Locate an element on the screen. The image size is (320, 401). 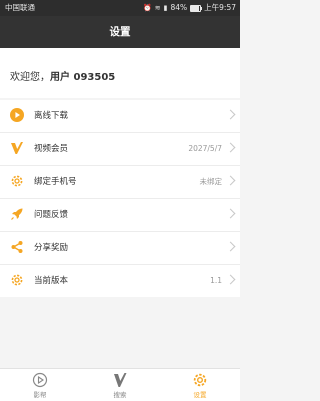
battery-icon is located at coordinates (196, 8).